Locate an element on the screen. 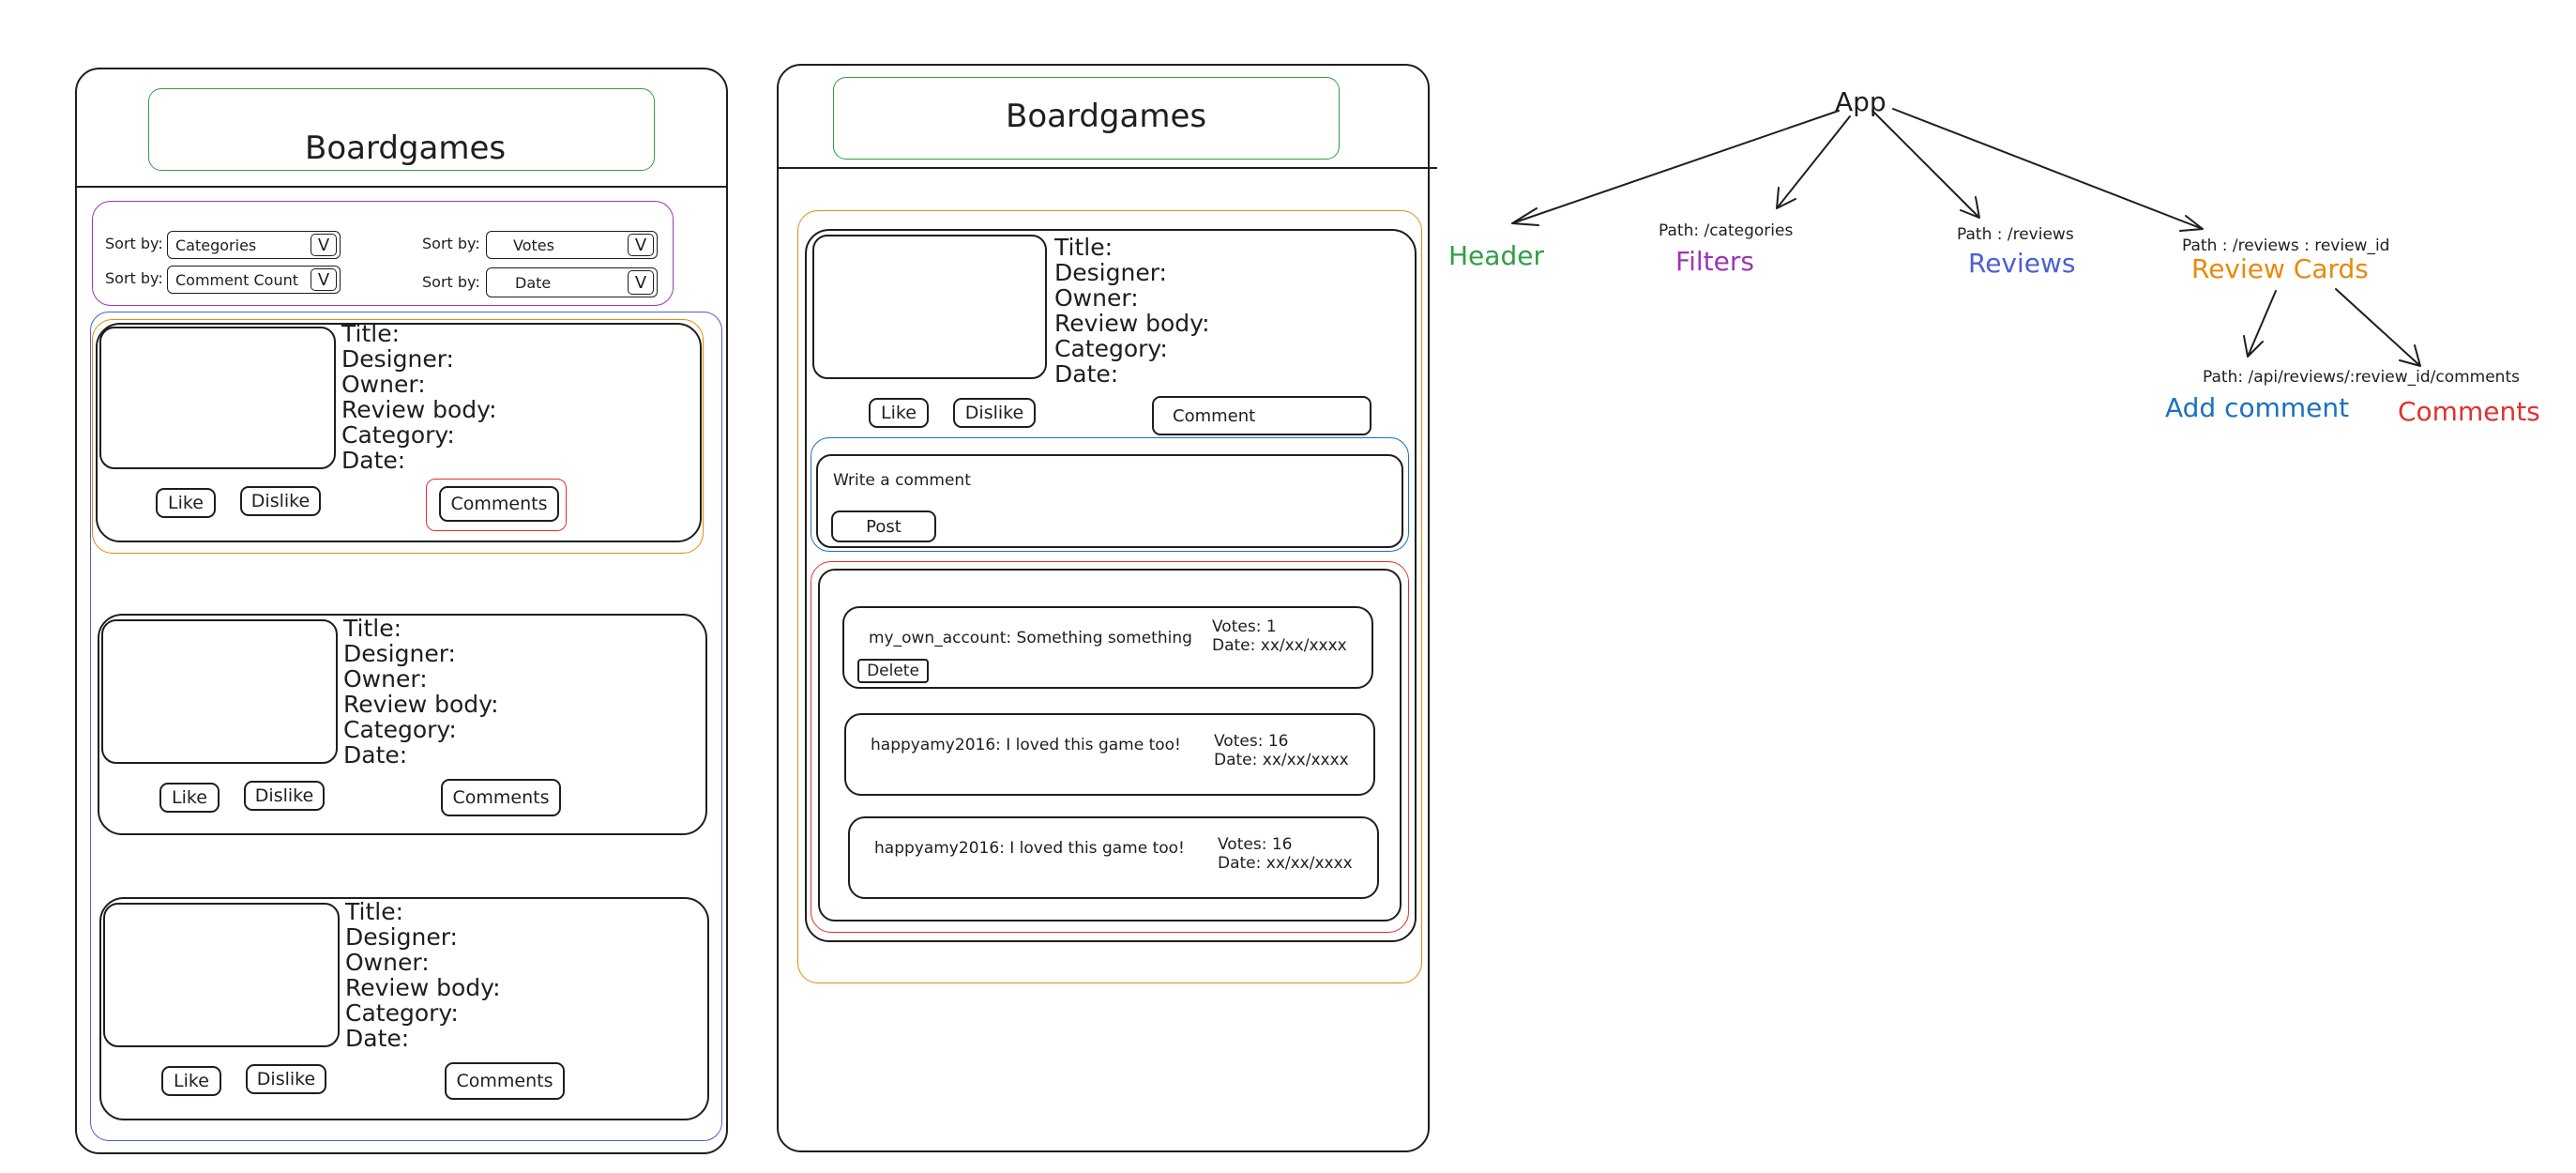  tree-add-comment: Add comment is located at coordinates (2257, 407).